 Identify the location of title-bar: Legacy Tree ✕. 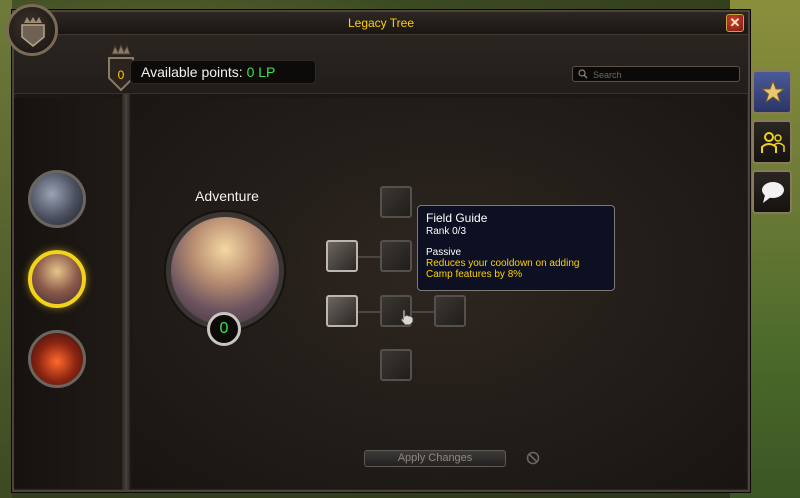
(381, 23).